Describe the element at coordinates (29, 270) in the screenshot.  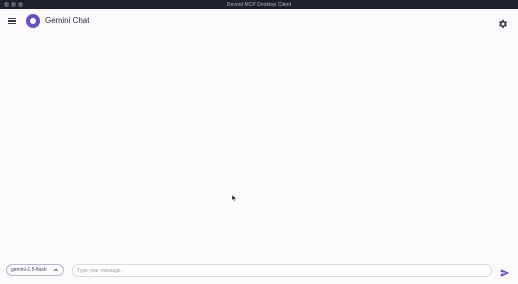
I see `model-selector-label: gemini-1.5-flash` at that location.